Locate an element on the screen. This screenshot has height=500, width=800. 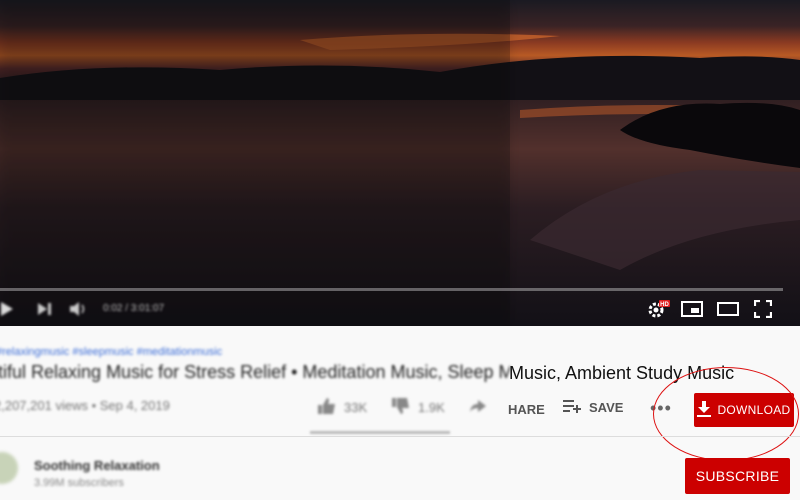
dislike-icon is located at coordinates (401, 407).